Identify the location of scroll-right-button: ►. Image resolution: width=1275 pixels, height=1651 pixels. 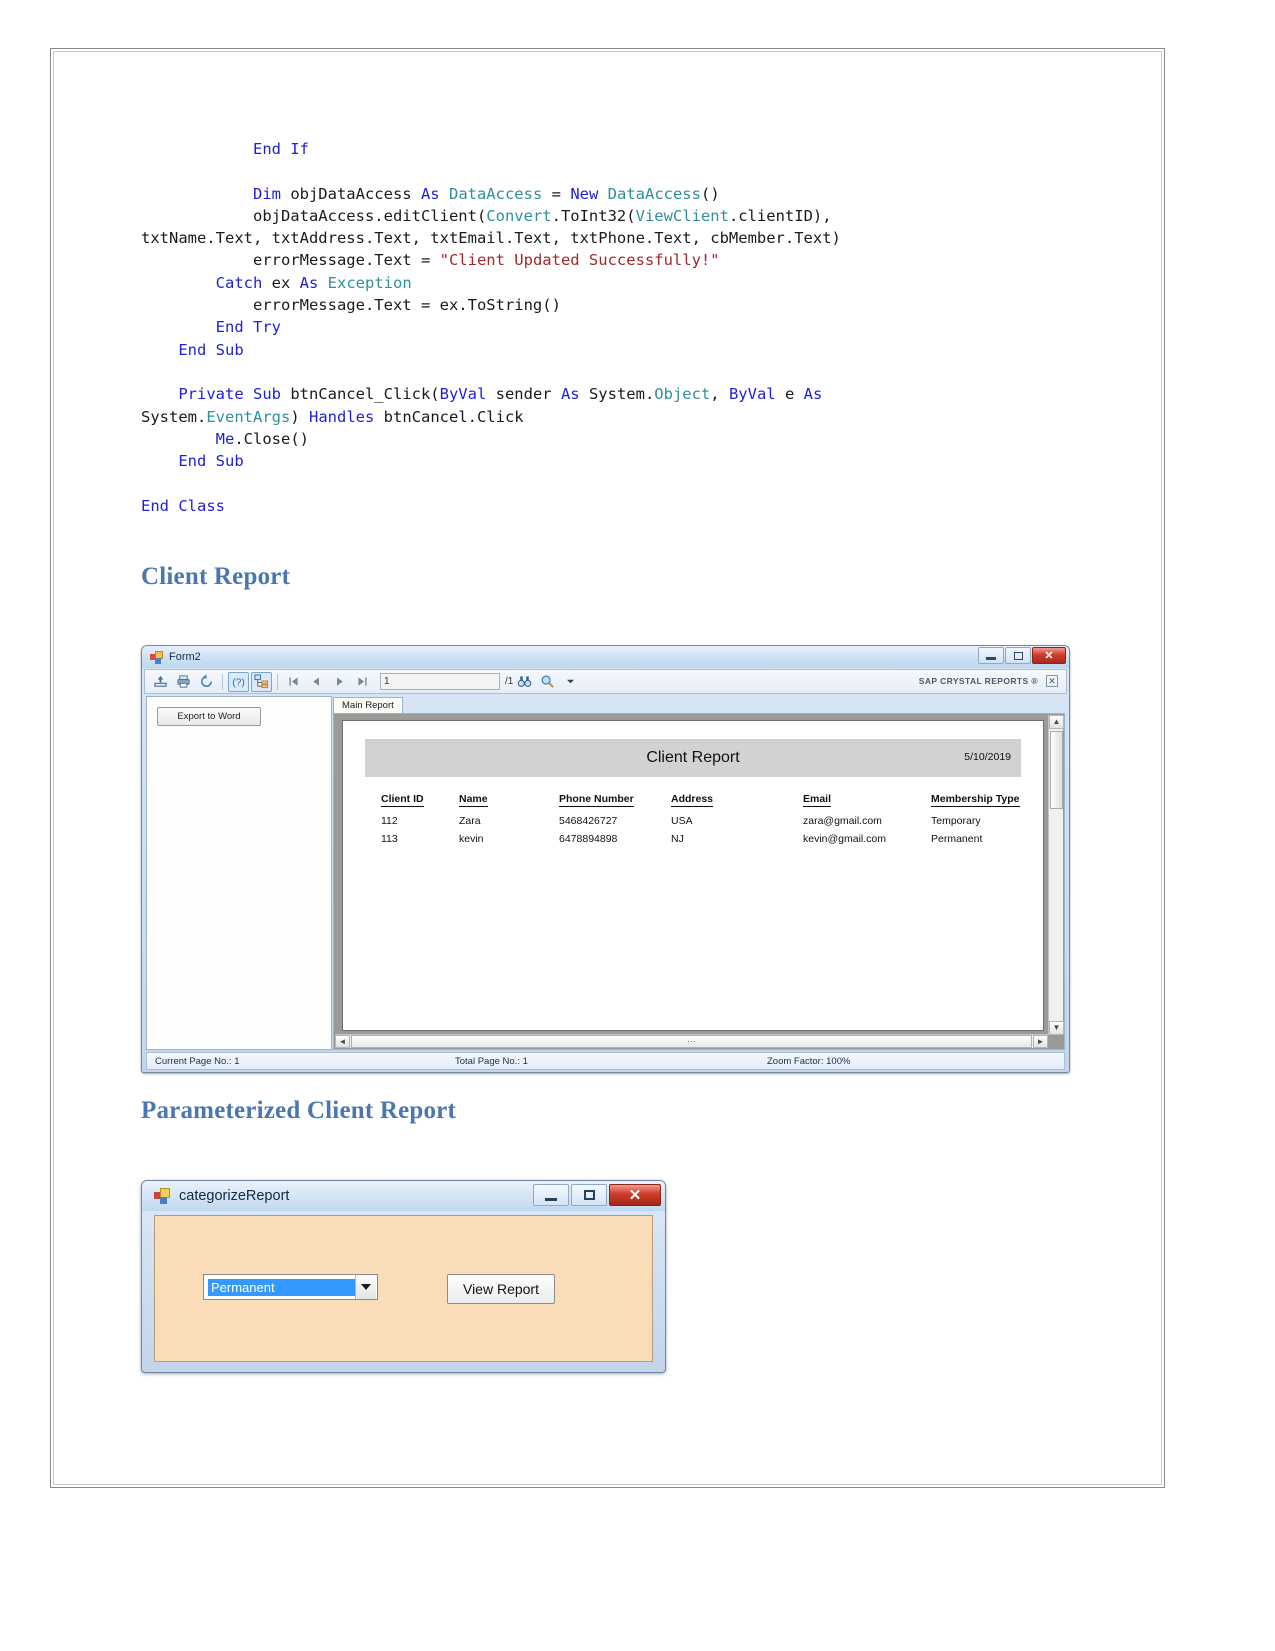
(1040, 1041).